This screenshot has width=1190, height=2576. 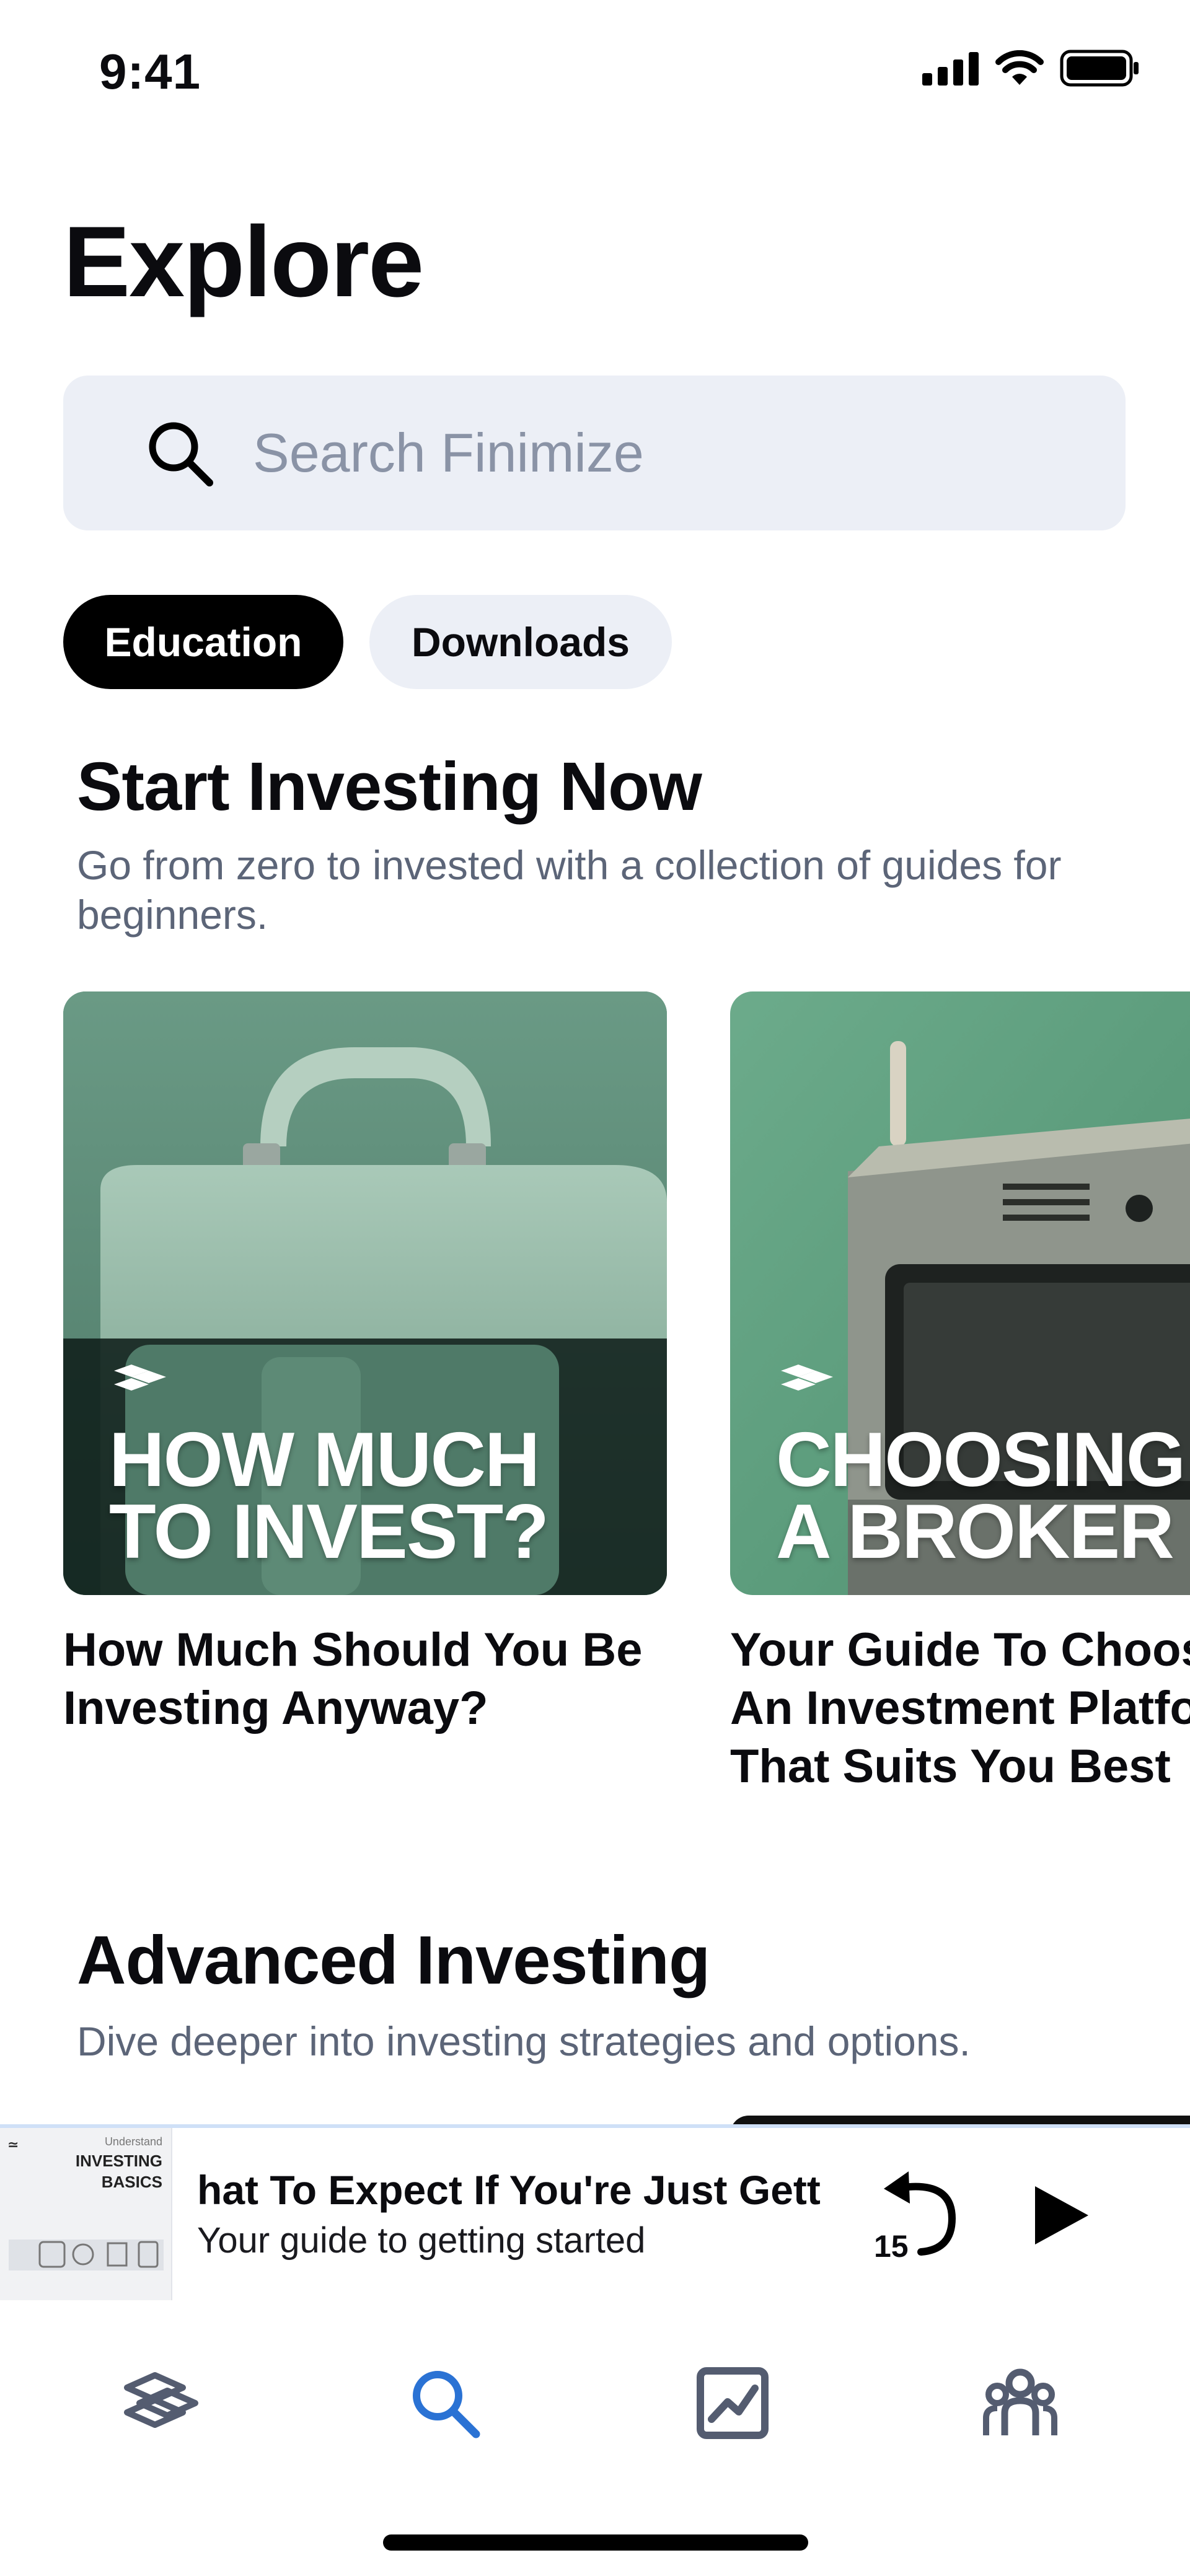 I want to click on community-icon, so click(x=1020, y=2401).